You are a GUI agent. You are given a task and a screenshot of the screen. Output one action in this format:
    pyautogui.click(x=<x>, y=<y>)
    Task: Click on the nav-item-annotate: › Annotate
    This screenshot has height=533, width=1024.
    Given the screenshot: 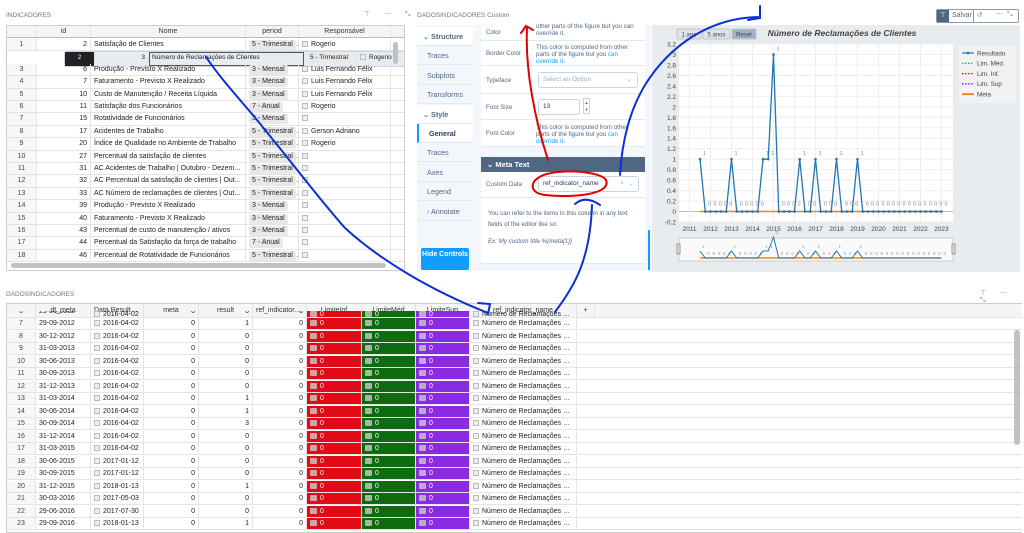 What is the action you would take?
    pyautogui.click(x=445, y=211)
    